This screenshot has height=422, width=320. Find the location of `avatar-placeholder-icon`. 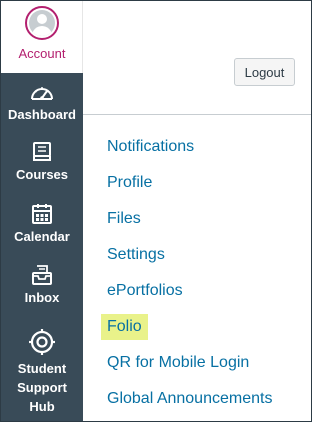

avatar-placeholder-icon is located at coordinates (42, 23).